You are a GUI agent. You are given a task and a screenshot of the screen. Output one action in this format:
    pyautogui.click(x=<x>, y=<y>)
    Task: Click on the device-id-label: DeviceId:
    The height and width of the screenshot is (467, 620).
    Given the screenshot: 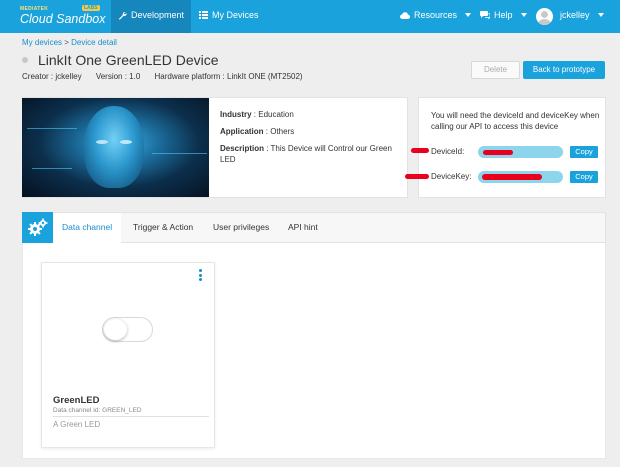 What is the action you would take?
    pyautogui.click(x=448, y=151)
    